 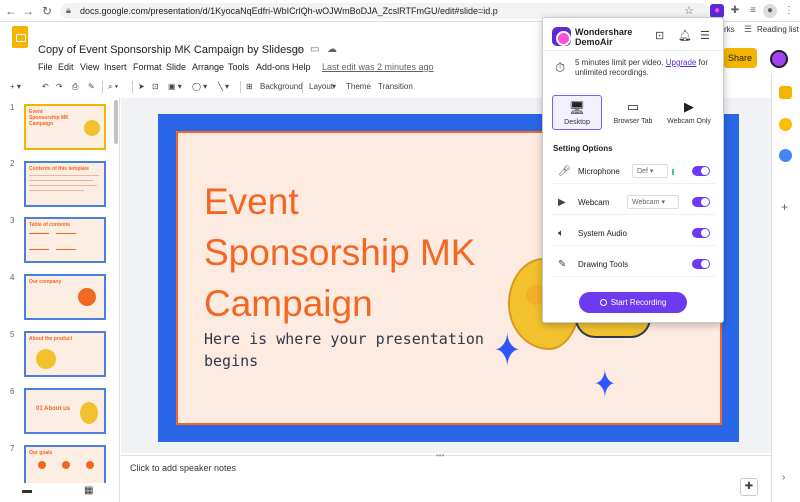 I want to click on share-button: Share, so click(x=740, y=58).